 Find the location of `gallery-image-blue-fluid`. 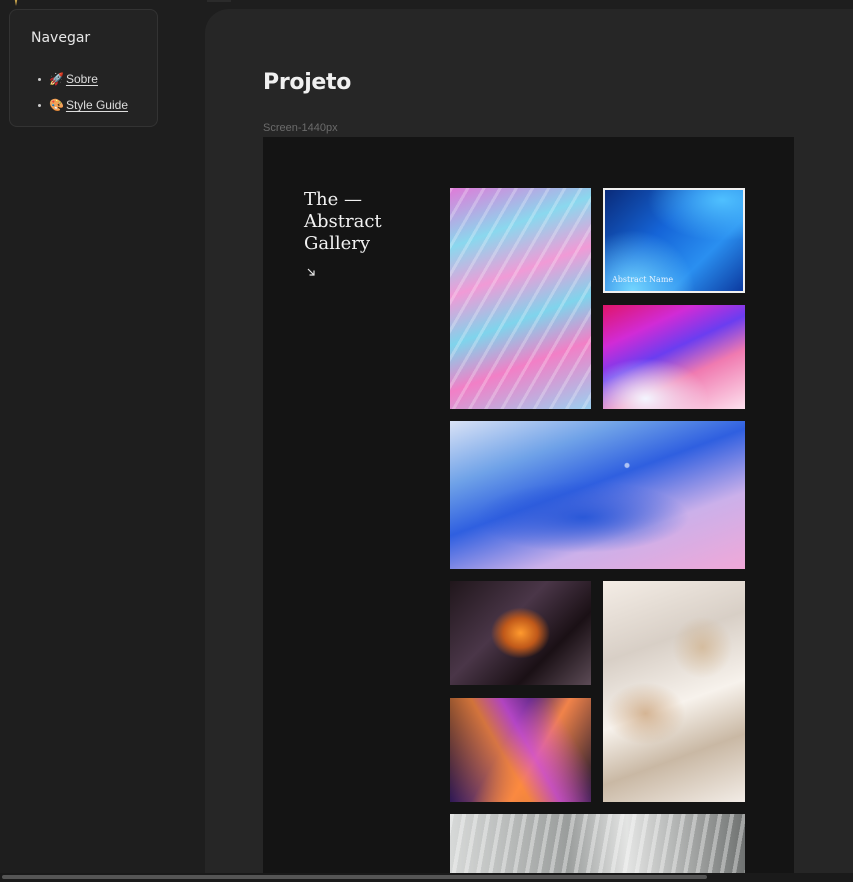

gallery-image-blue-fluid is located at coordinates (597, 495).